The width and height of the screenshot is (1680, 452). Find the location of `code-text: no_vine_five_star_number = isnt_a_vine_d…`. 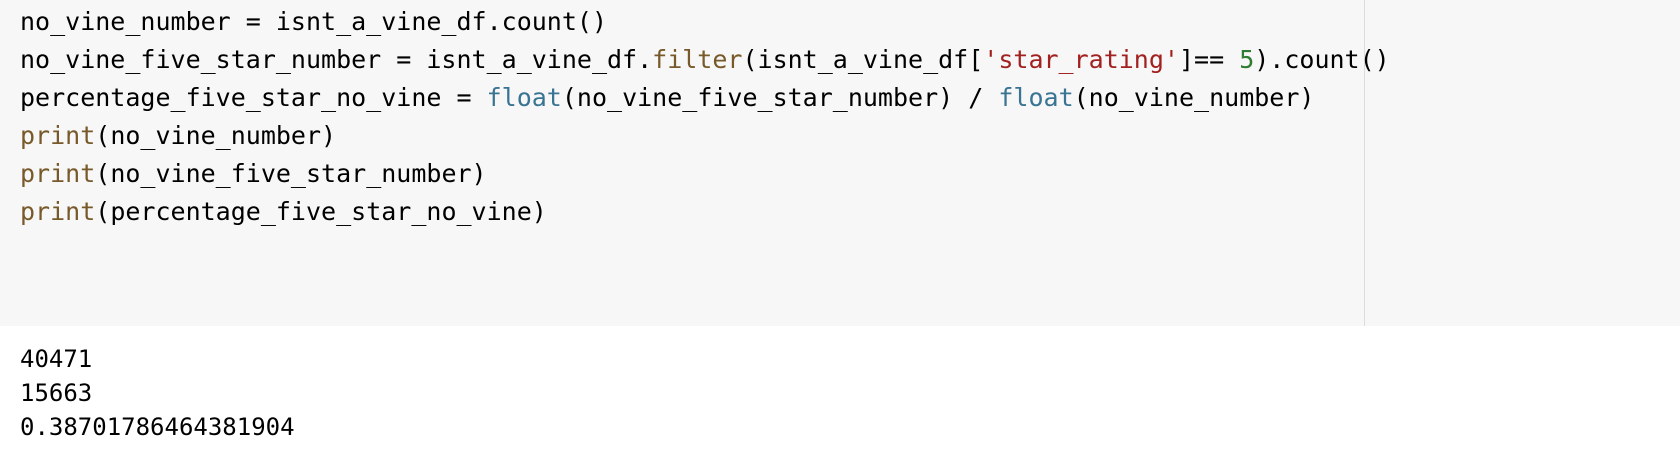

code-text: no_vine_five_star_number = isnt_a_vine_d… is located at coordinates (336, 59).